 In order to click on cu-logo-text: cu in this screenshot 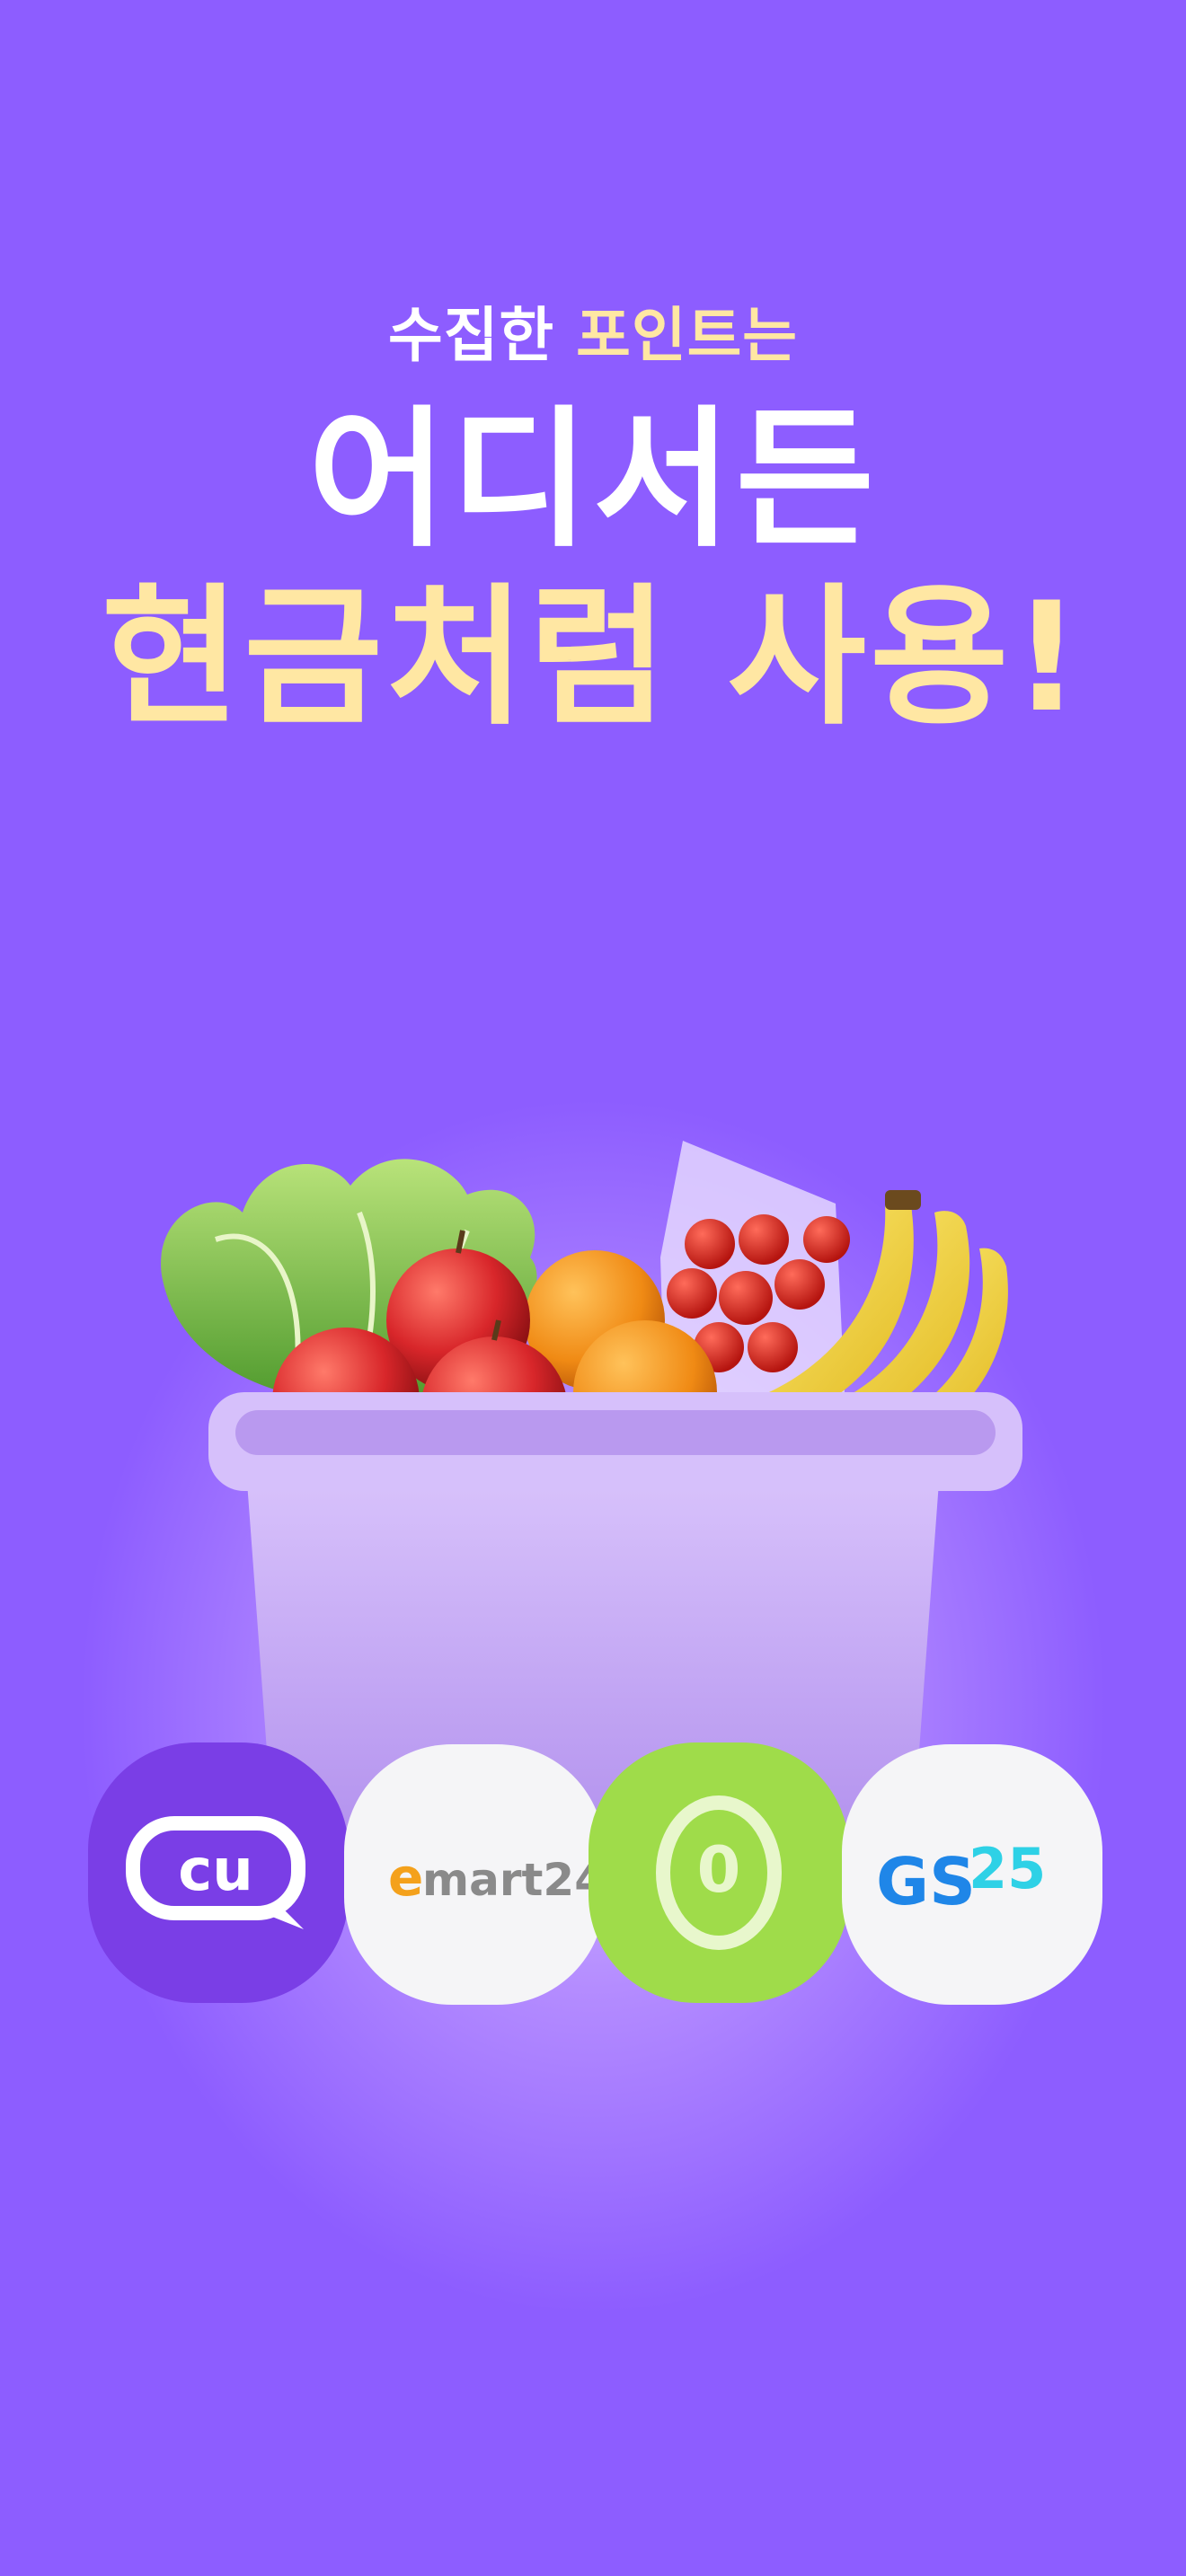, I will do `click(215, 1871)`.